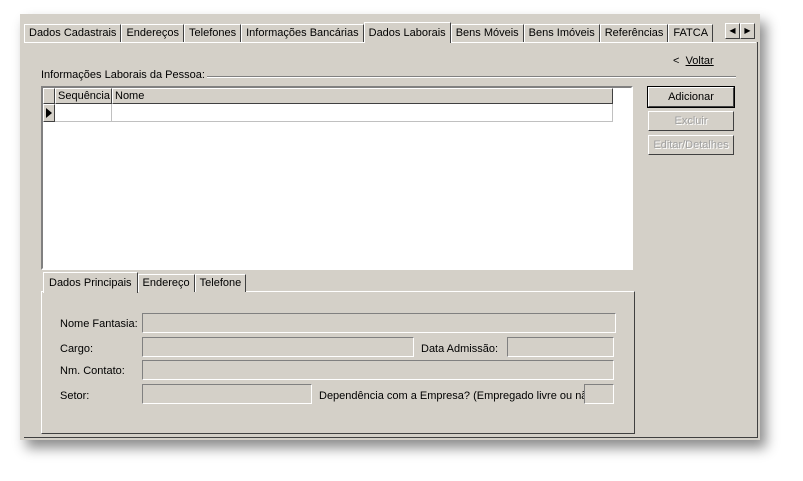 The height and width of the screenshot is (481, 803). I want to click on sub-tab-strip: Dados Principais Endereço Telefone, so click(145, 282).